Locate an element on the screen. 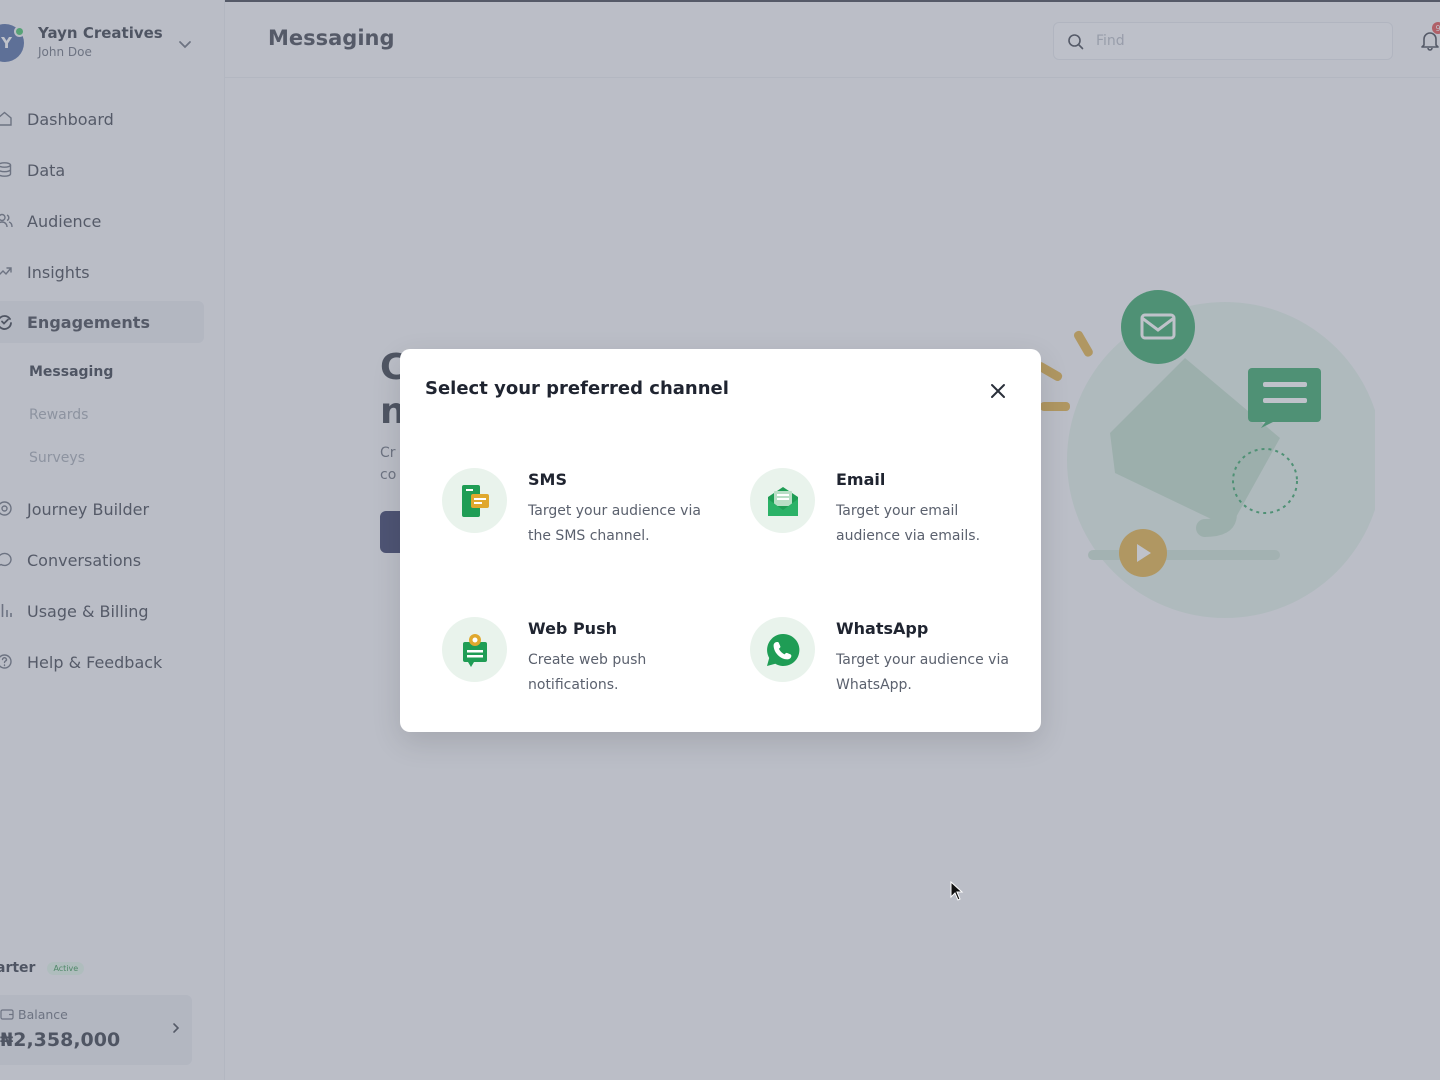 The image size is (1440, 1080). email-icon-wrapper is located at coordinates (782, 500).